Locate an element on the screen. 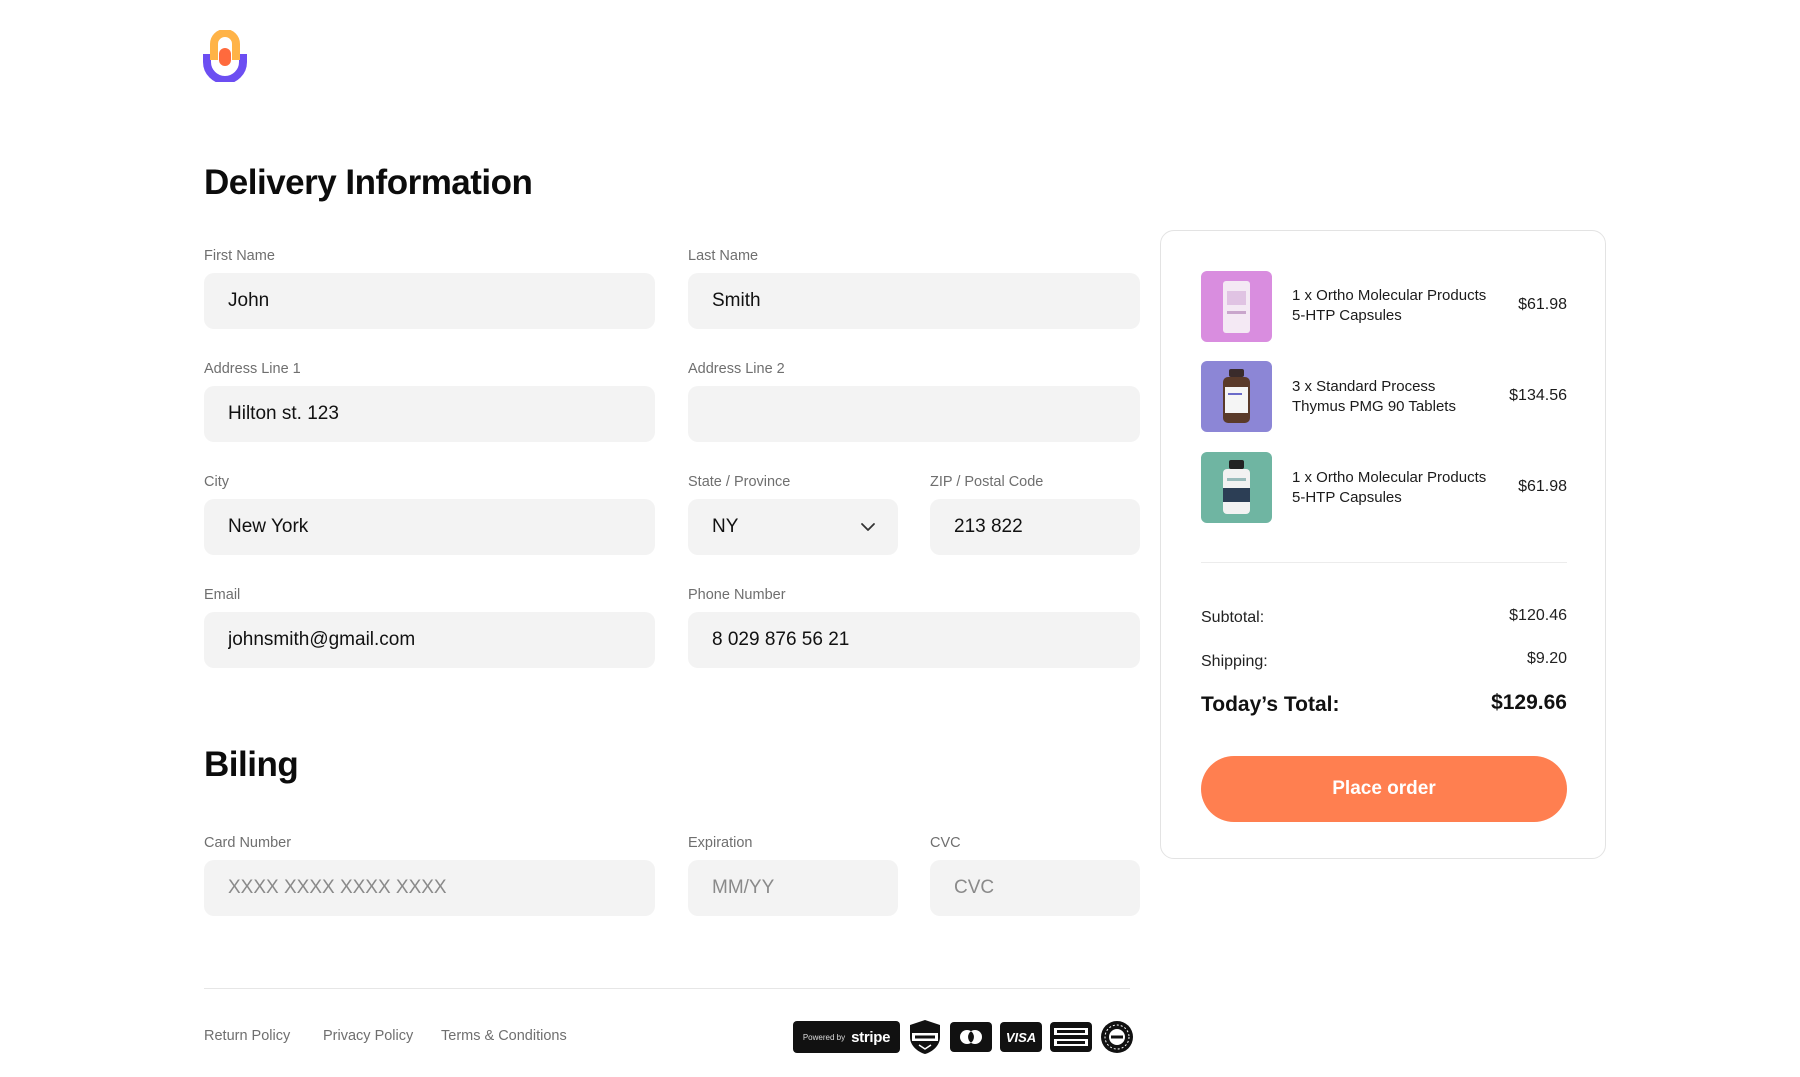 Image resolution: width=1800 pixels, height=1077 pixels. email-field is located at coordinates (429, 640).